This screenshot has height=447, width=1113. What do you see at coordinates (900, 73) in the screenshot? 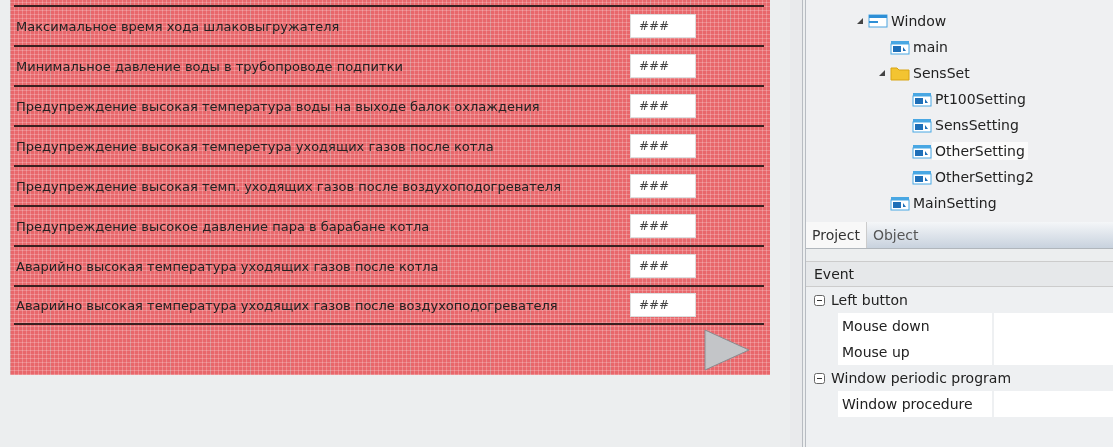
I see `folder-icon` at bounding box center [900, 73].